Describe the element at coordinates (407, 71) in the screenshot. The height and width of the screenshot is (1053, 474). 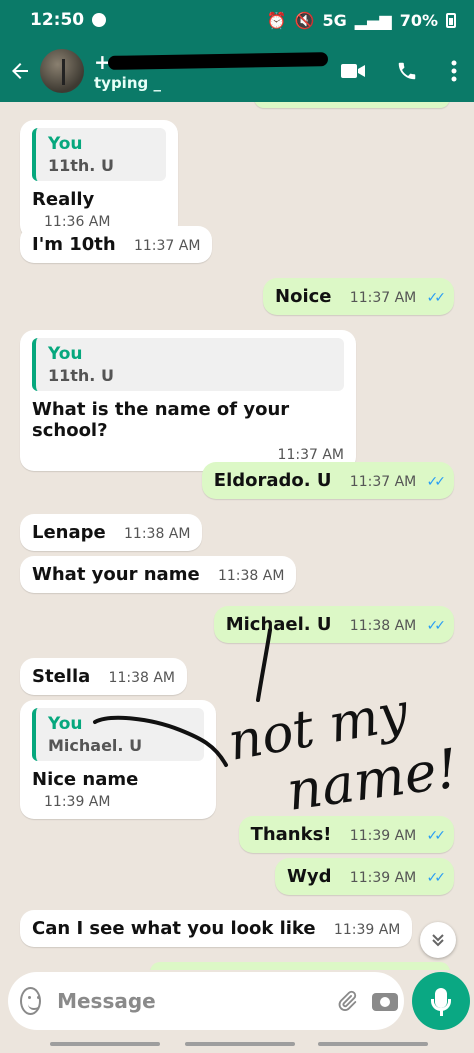
I see `phone-icon` at that location.